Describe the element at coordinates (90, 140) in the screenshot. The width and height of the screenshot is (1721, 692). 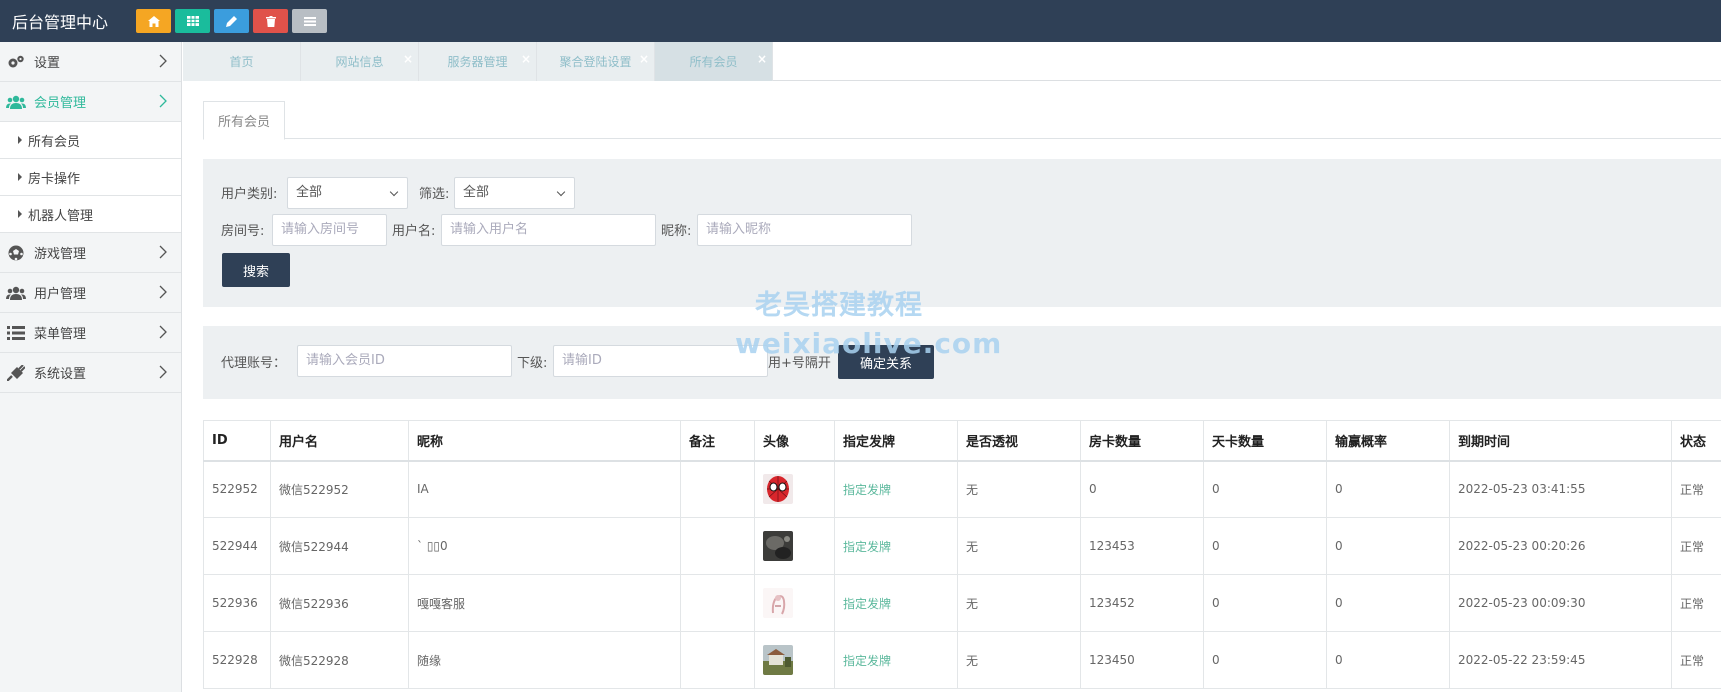
I see `sidebar-subitem-all-members: 所有会员` at that location.